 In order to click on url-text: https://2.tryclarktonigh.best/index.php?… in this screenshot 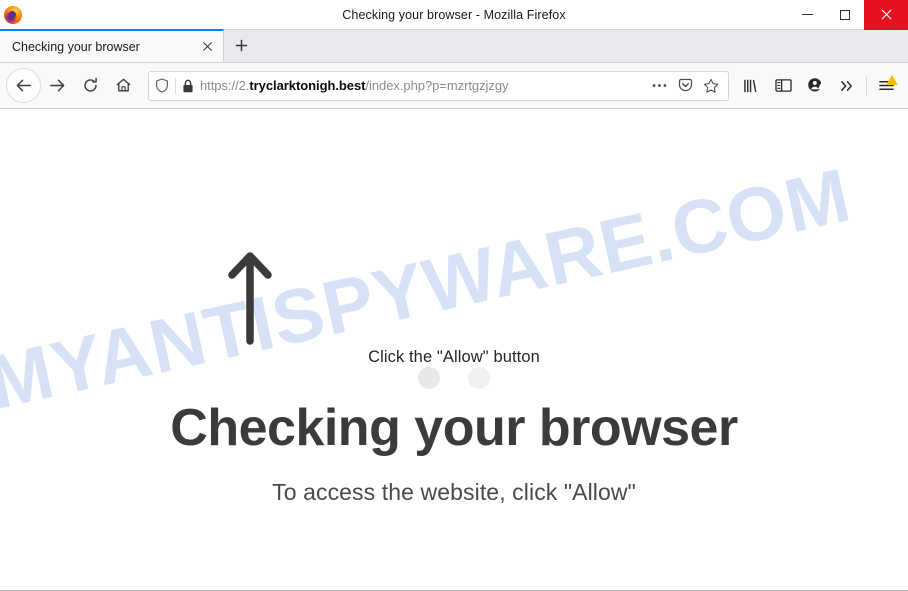, I will do `click(423, 86)`.